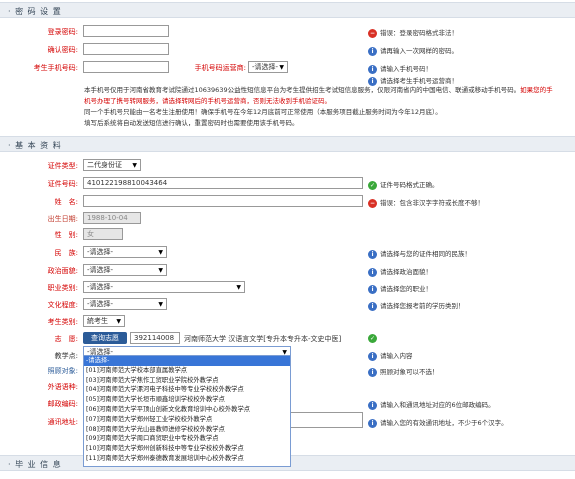  What do you see at coordinates (400, 271) in the screenshot?
I see `politics-hint: i 请选择政治面貌！` at bounding box center [400, 271].